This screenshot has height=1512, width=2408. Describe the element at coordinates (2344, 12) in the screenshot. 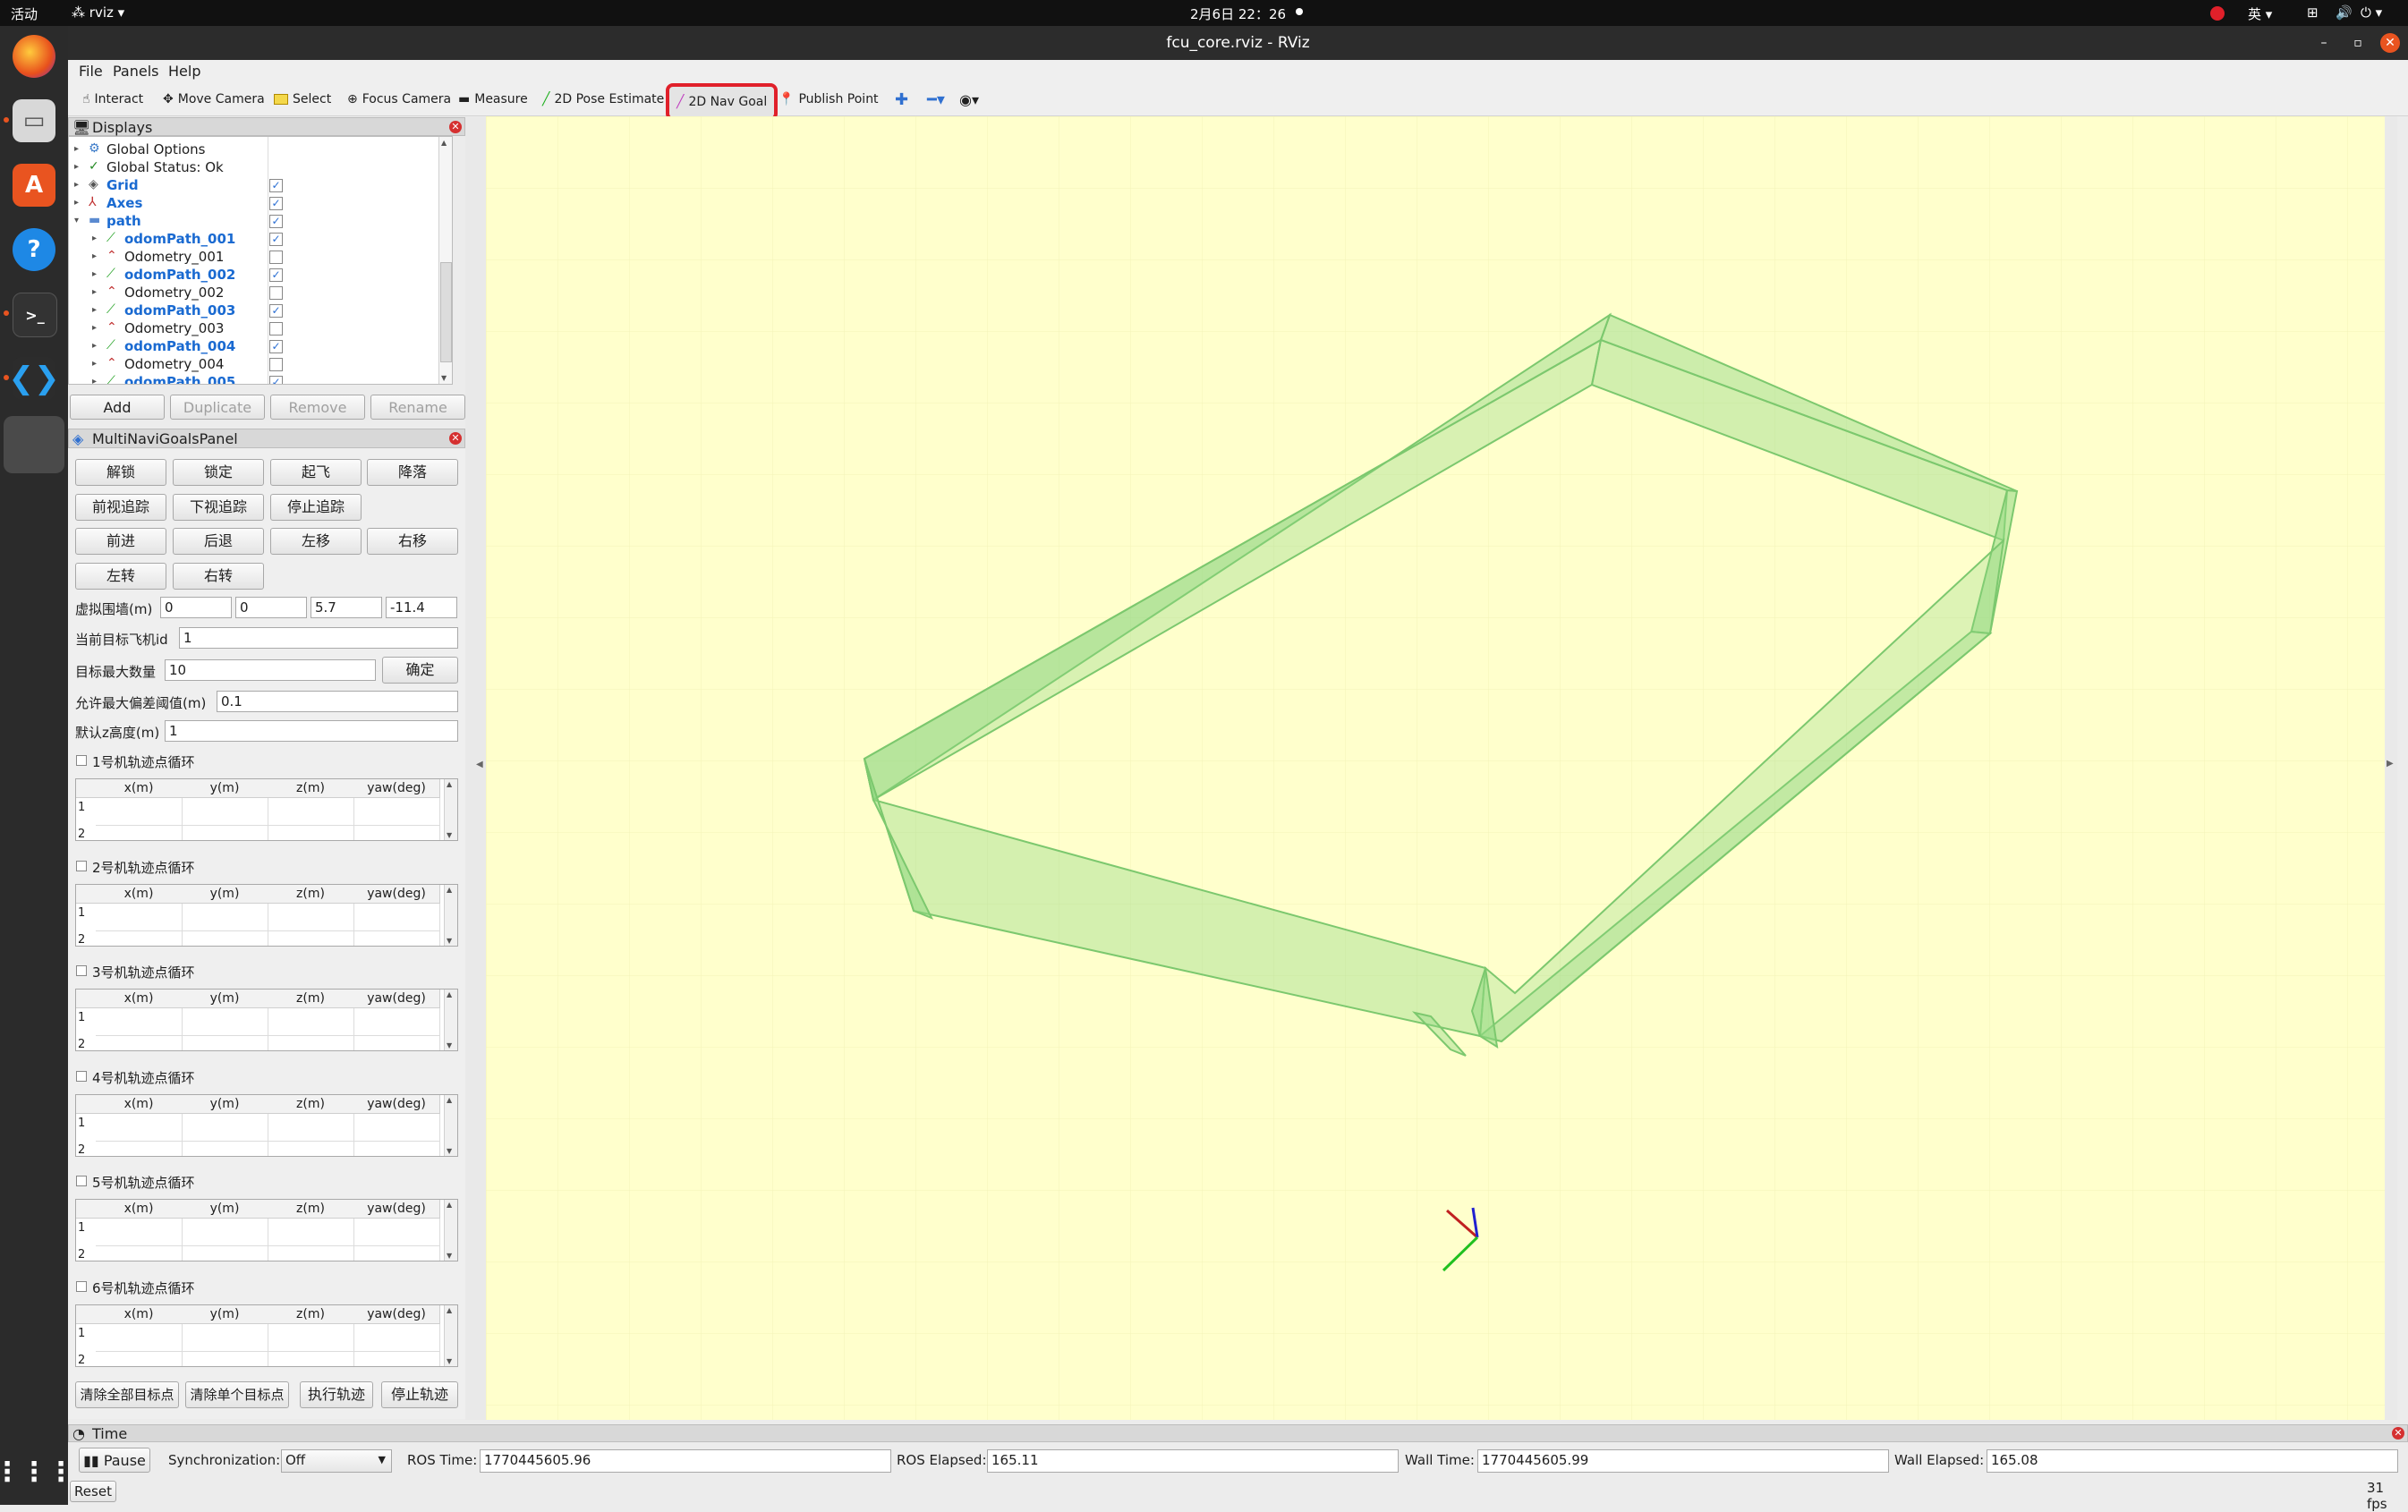

I see `volume-icon: 🔊` at that location.